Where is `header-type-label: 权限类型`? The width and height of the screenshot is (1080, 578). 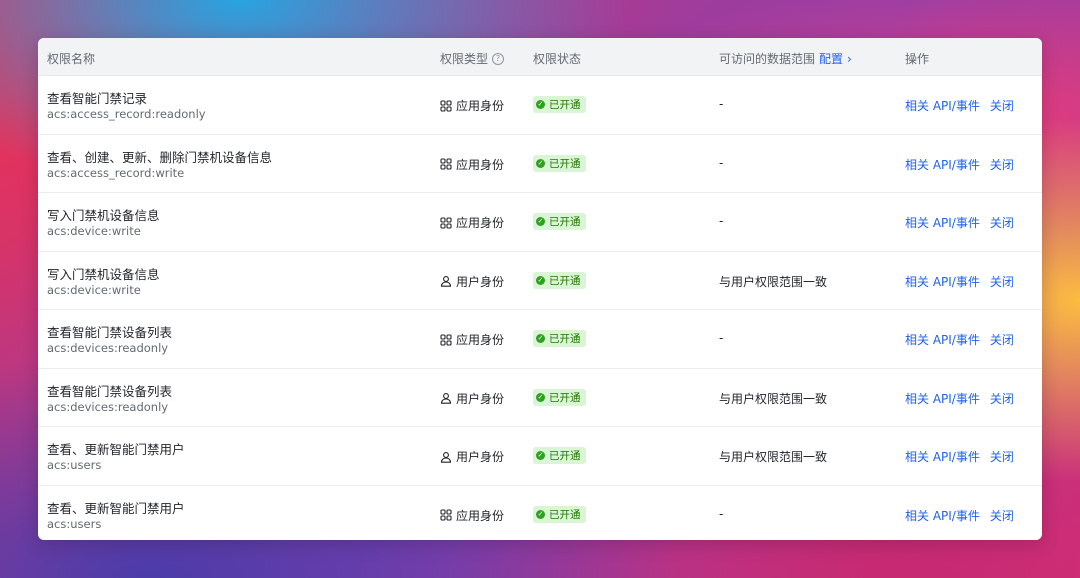
header-type-label: 权限类型 is located at coordinates (464, 59).